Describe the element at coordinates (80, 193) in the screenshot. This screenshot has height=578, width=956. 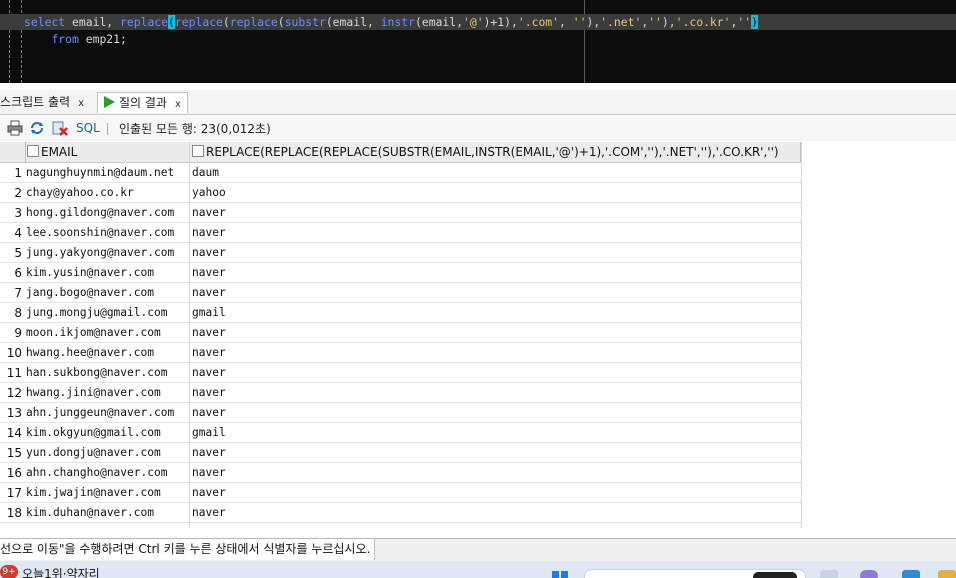
I see `email-cell: chay@yahoo.co.kr` at that location.